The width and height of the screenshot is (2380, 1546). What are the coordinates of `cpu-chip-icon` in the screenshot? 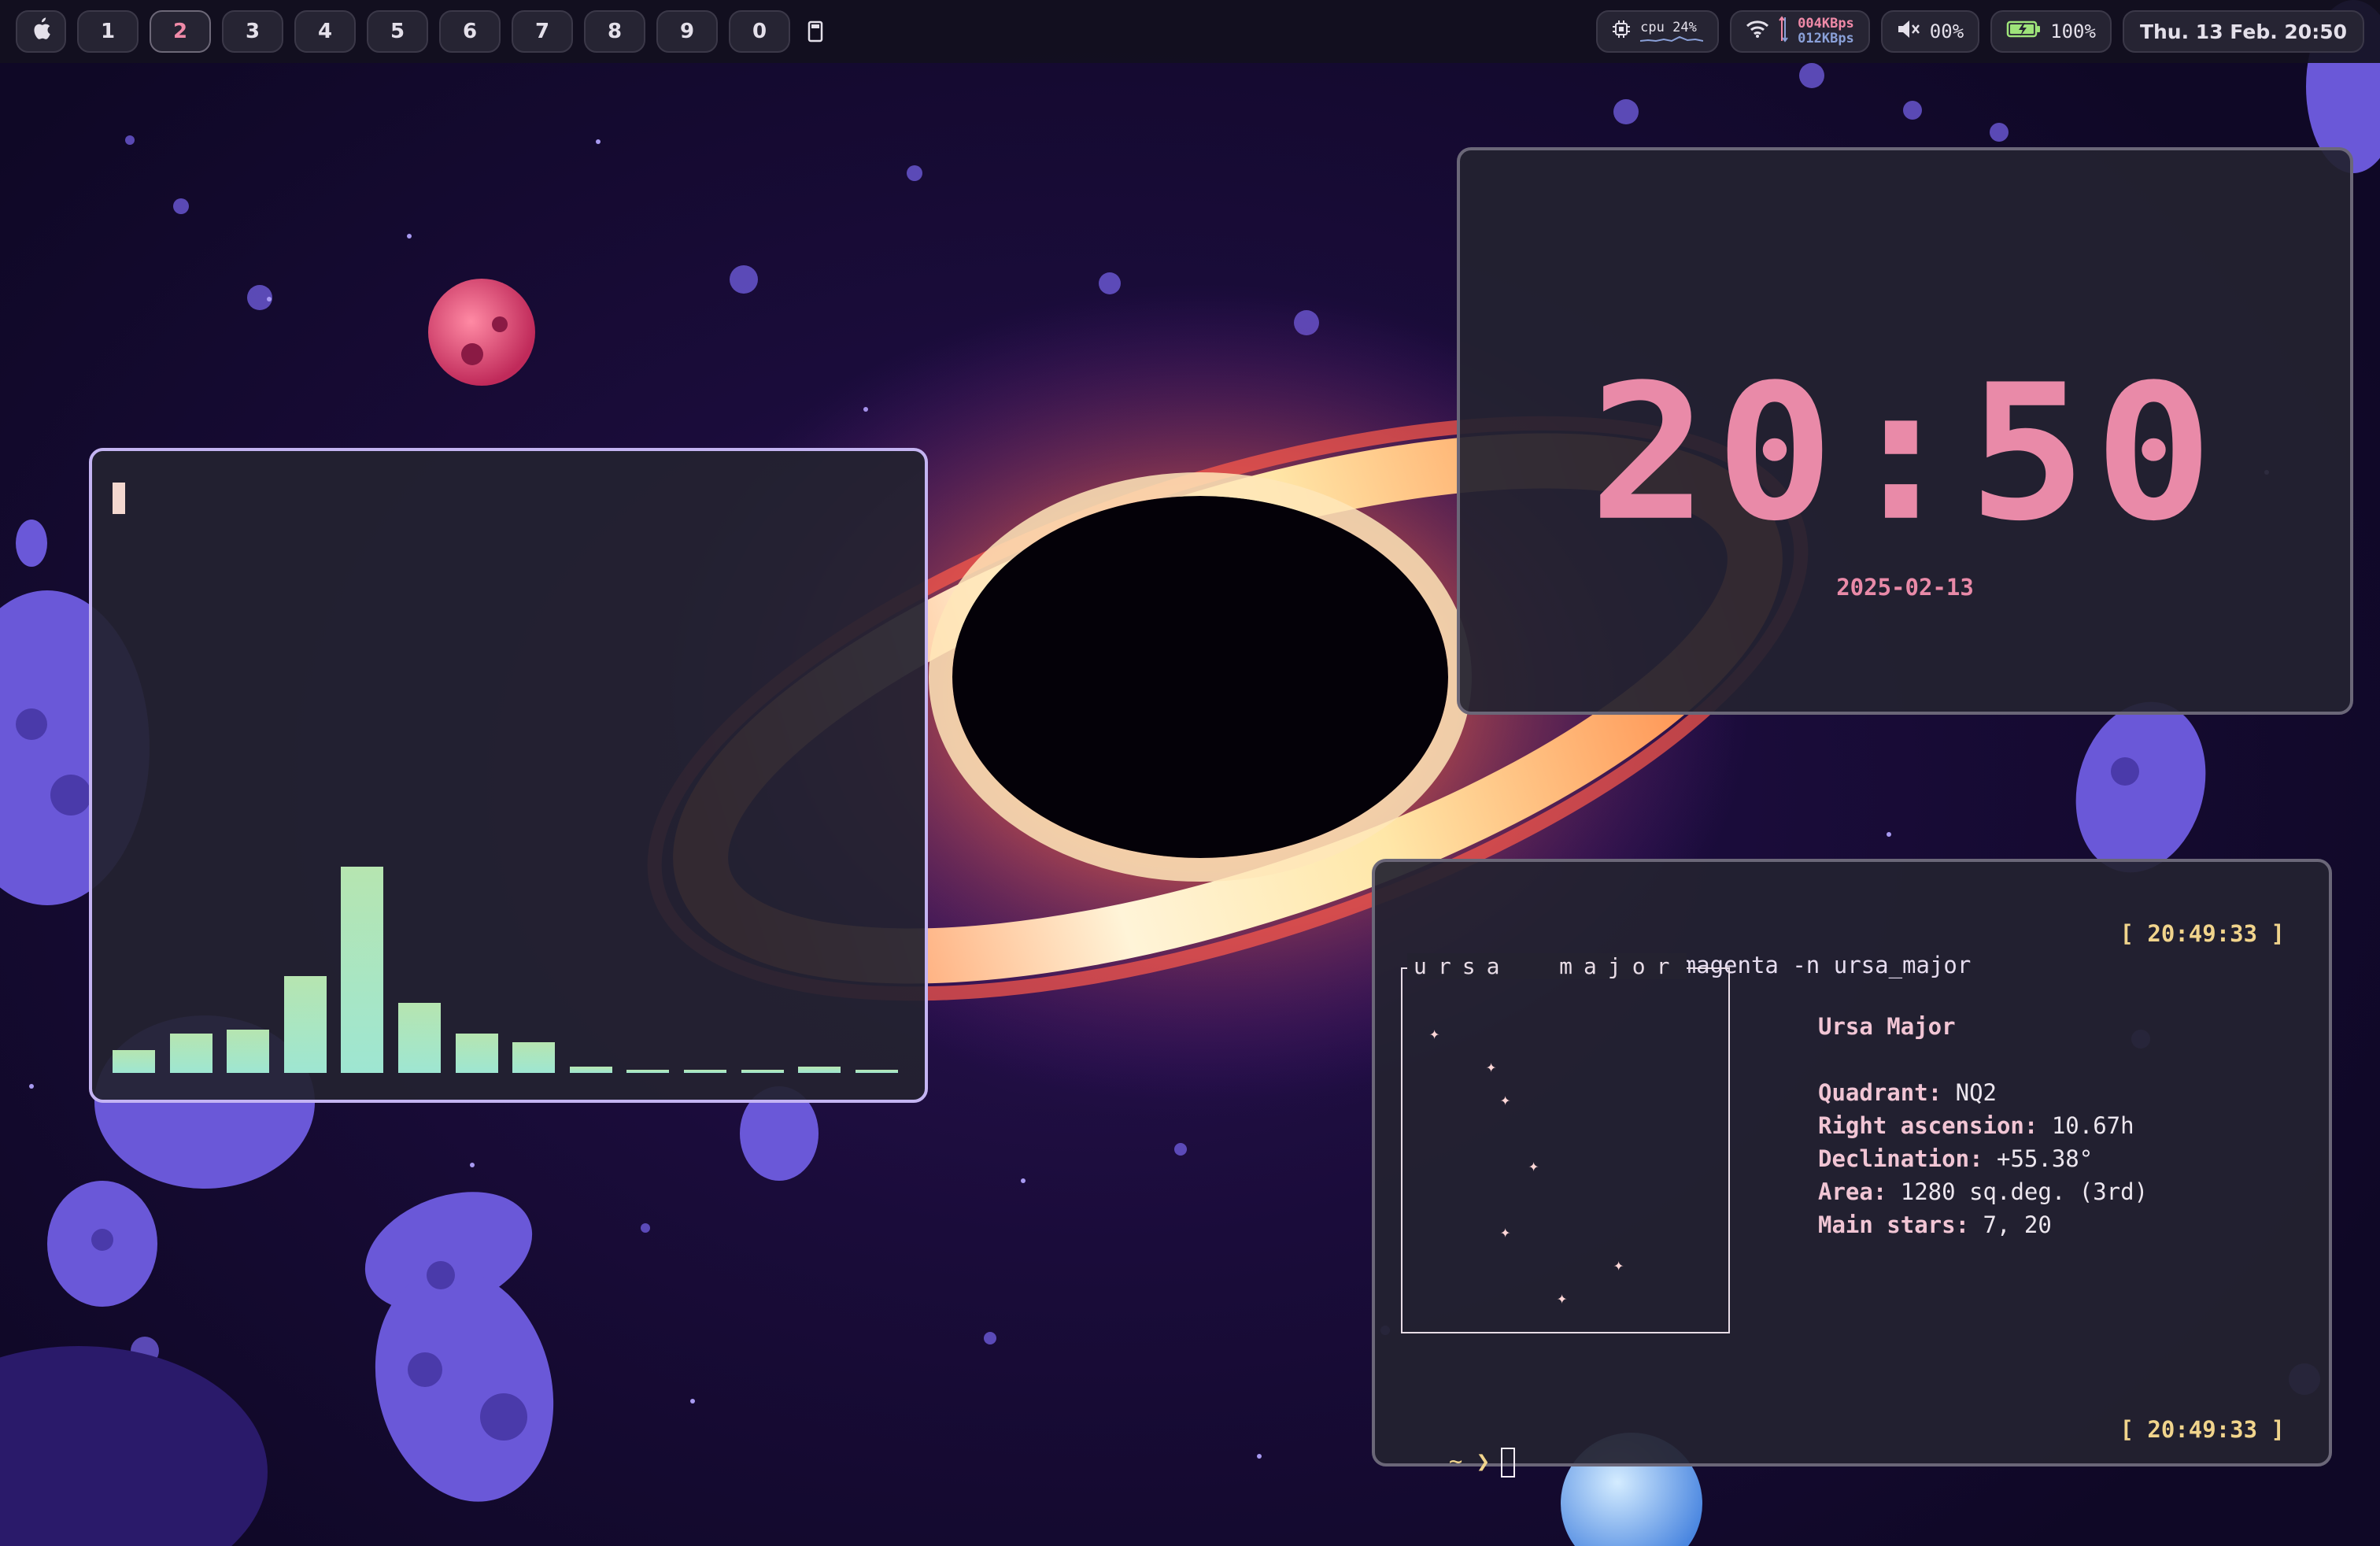 It's located at (1621, 31).